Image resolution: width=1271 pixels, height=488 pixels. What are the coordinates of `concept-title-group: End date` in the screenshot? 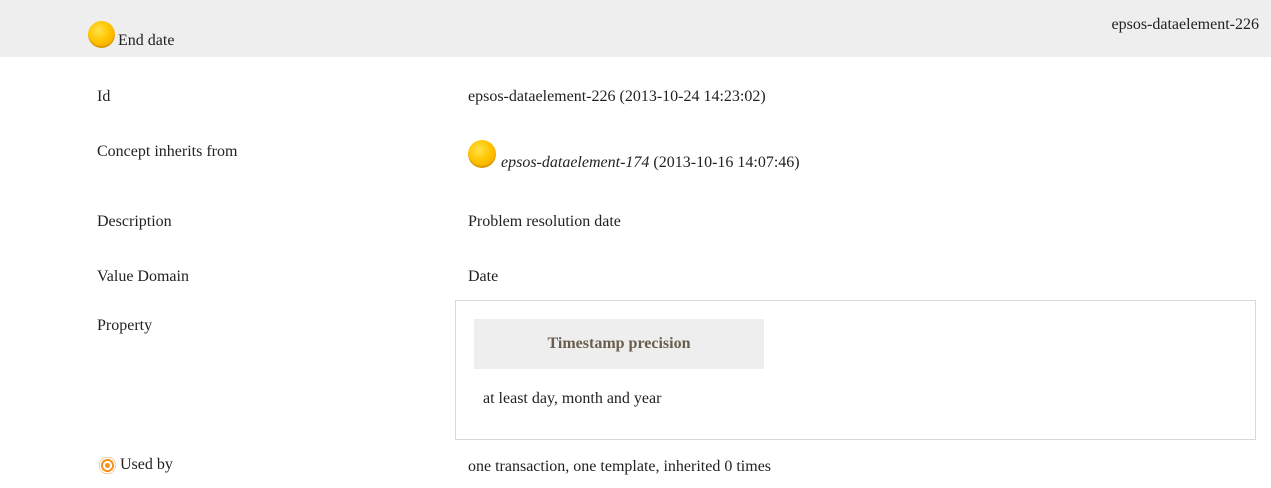 It's located at (131, 35).